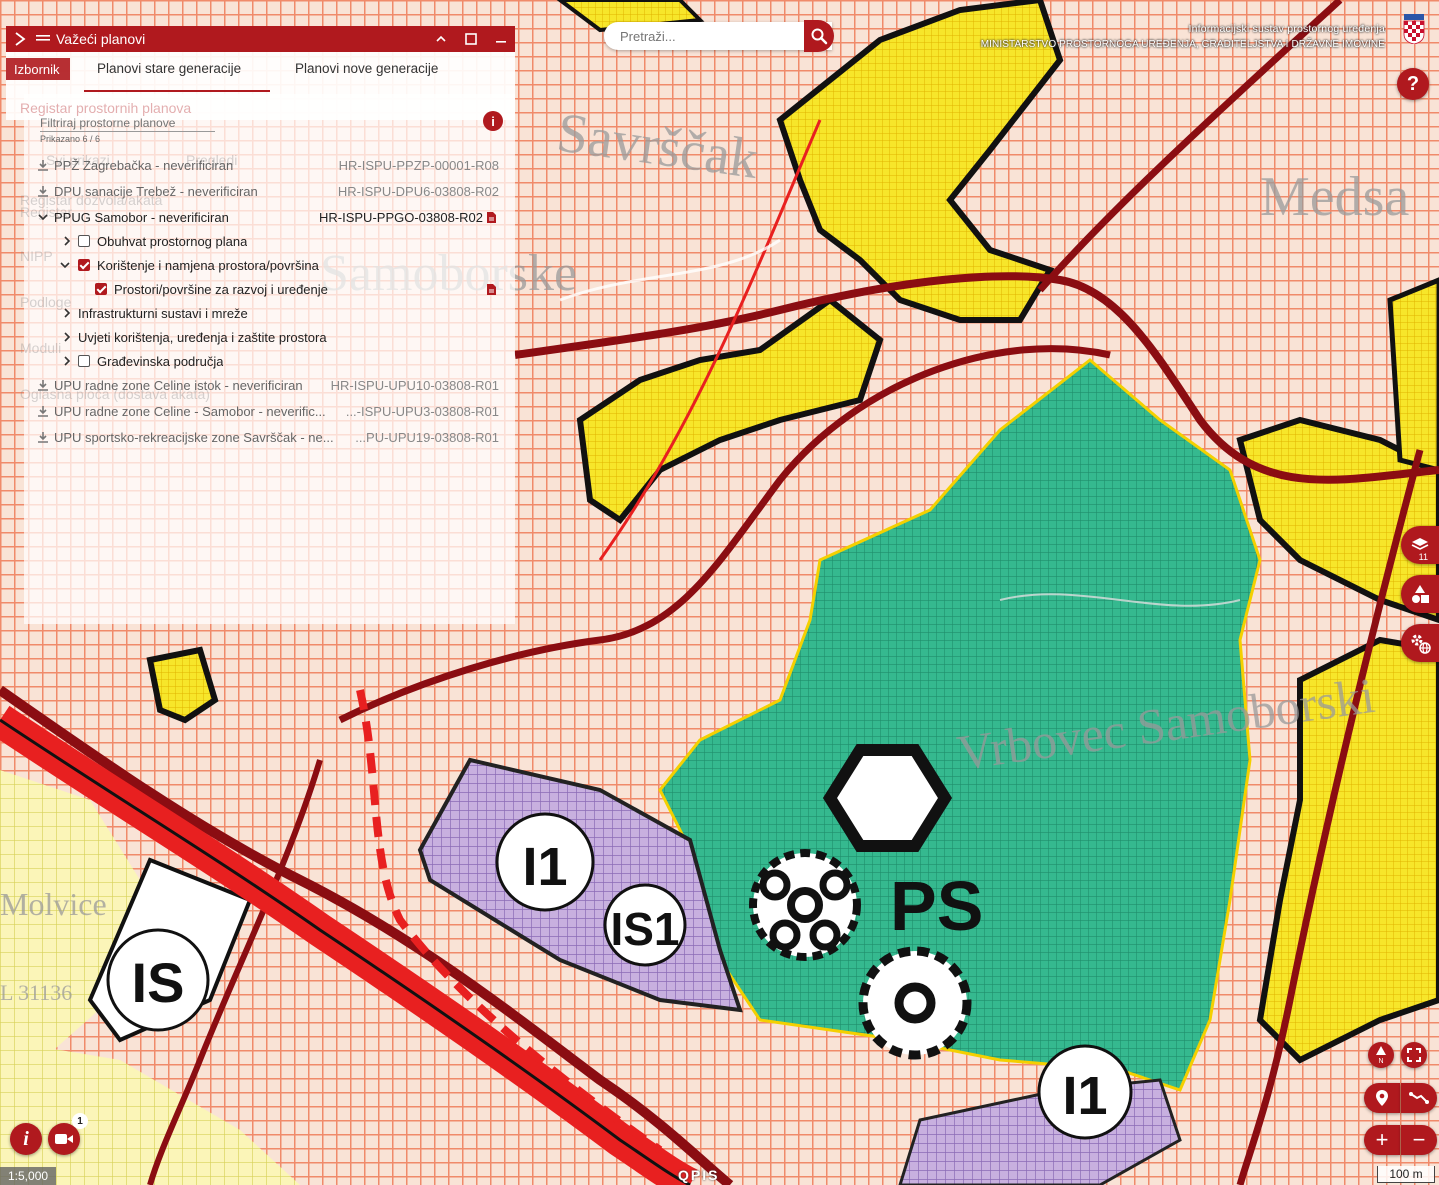 Image resolution: width=1439 pixels, height=1185 pixels. What do you see at coordinates (70, 139) in the screenshot?
I see `shown-count: Prikazano 6 / 6` at bounding box center [70, 139].